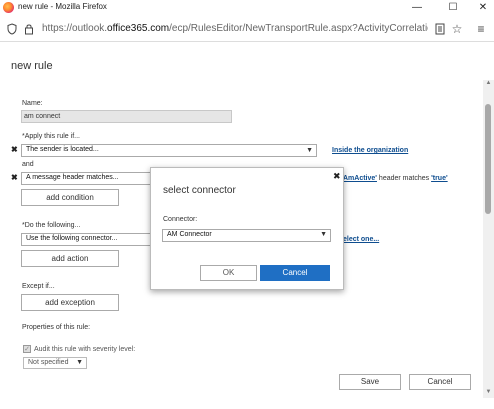 The image size is (494, 409). What do you see at coordinates (440, 382) in the screenshot?
I see `cancel-button: Cancel` at bounding box center [440, 382].